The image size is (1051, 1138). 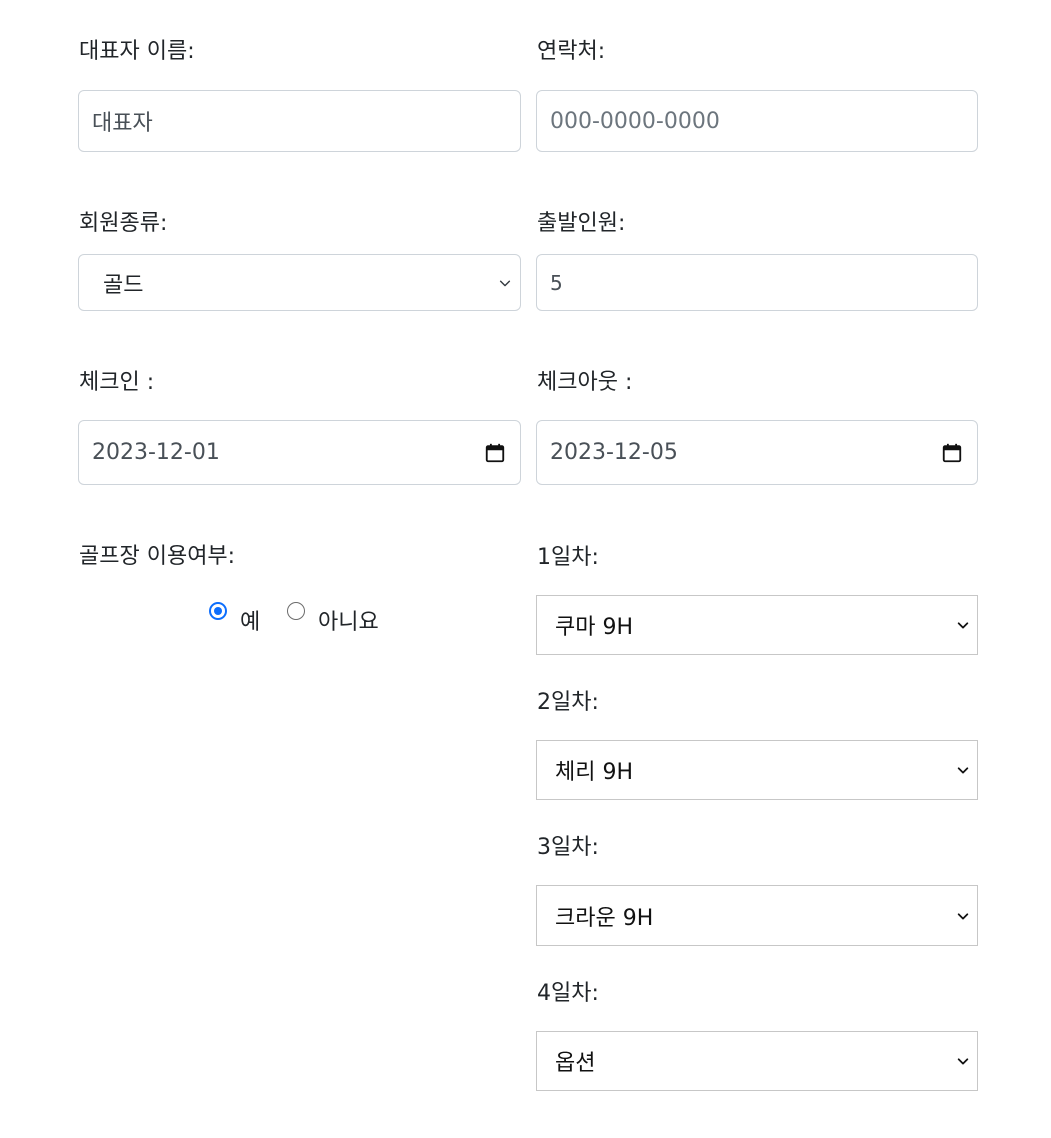 I want to click on golf-usage-no-label: 아니요, so click(x=348, y=620).